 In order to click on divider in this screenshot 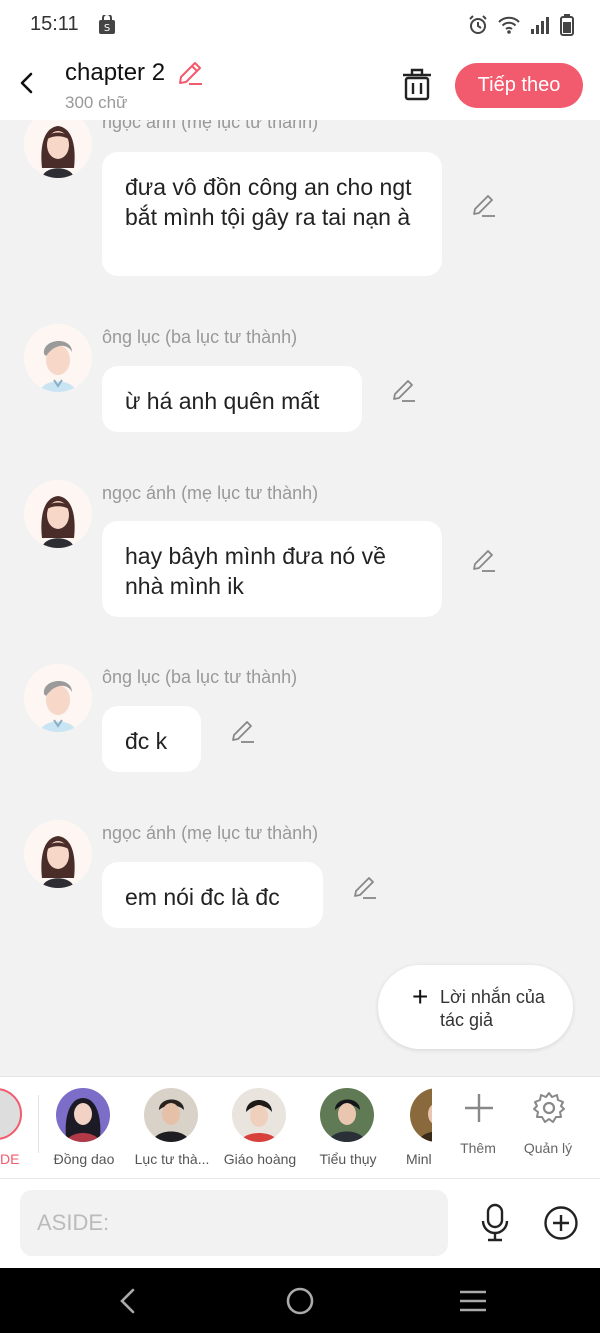, I will do `click(38, 1124)`.